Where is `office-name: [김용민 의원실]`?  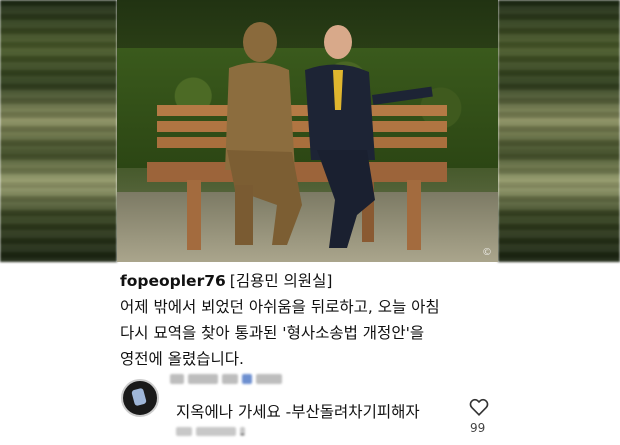
office-name: [김용민 의원실] is located at coordinates (281, 281).